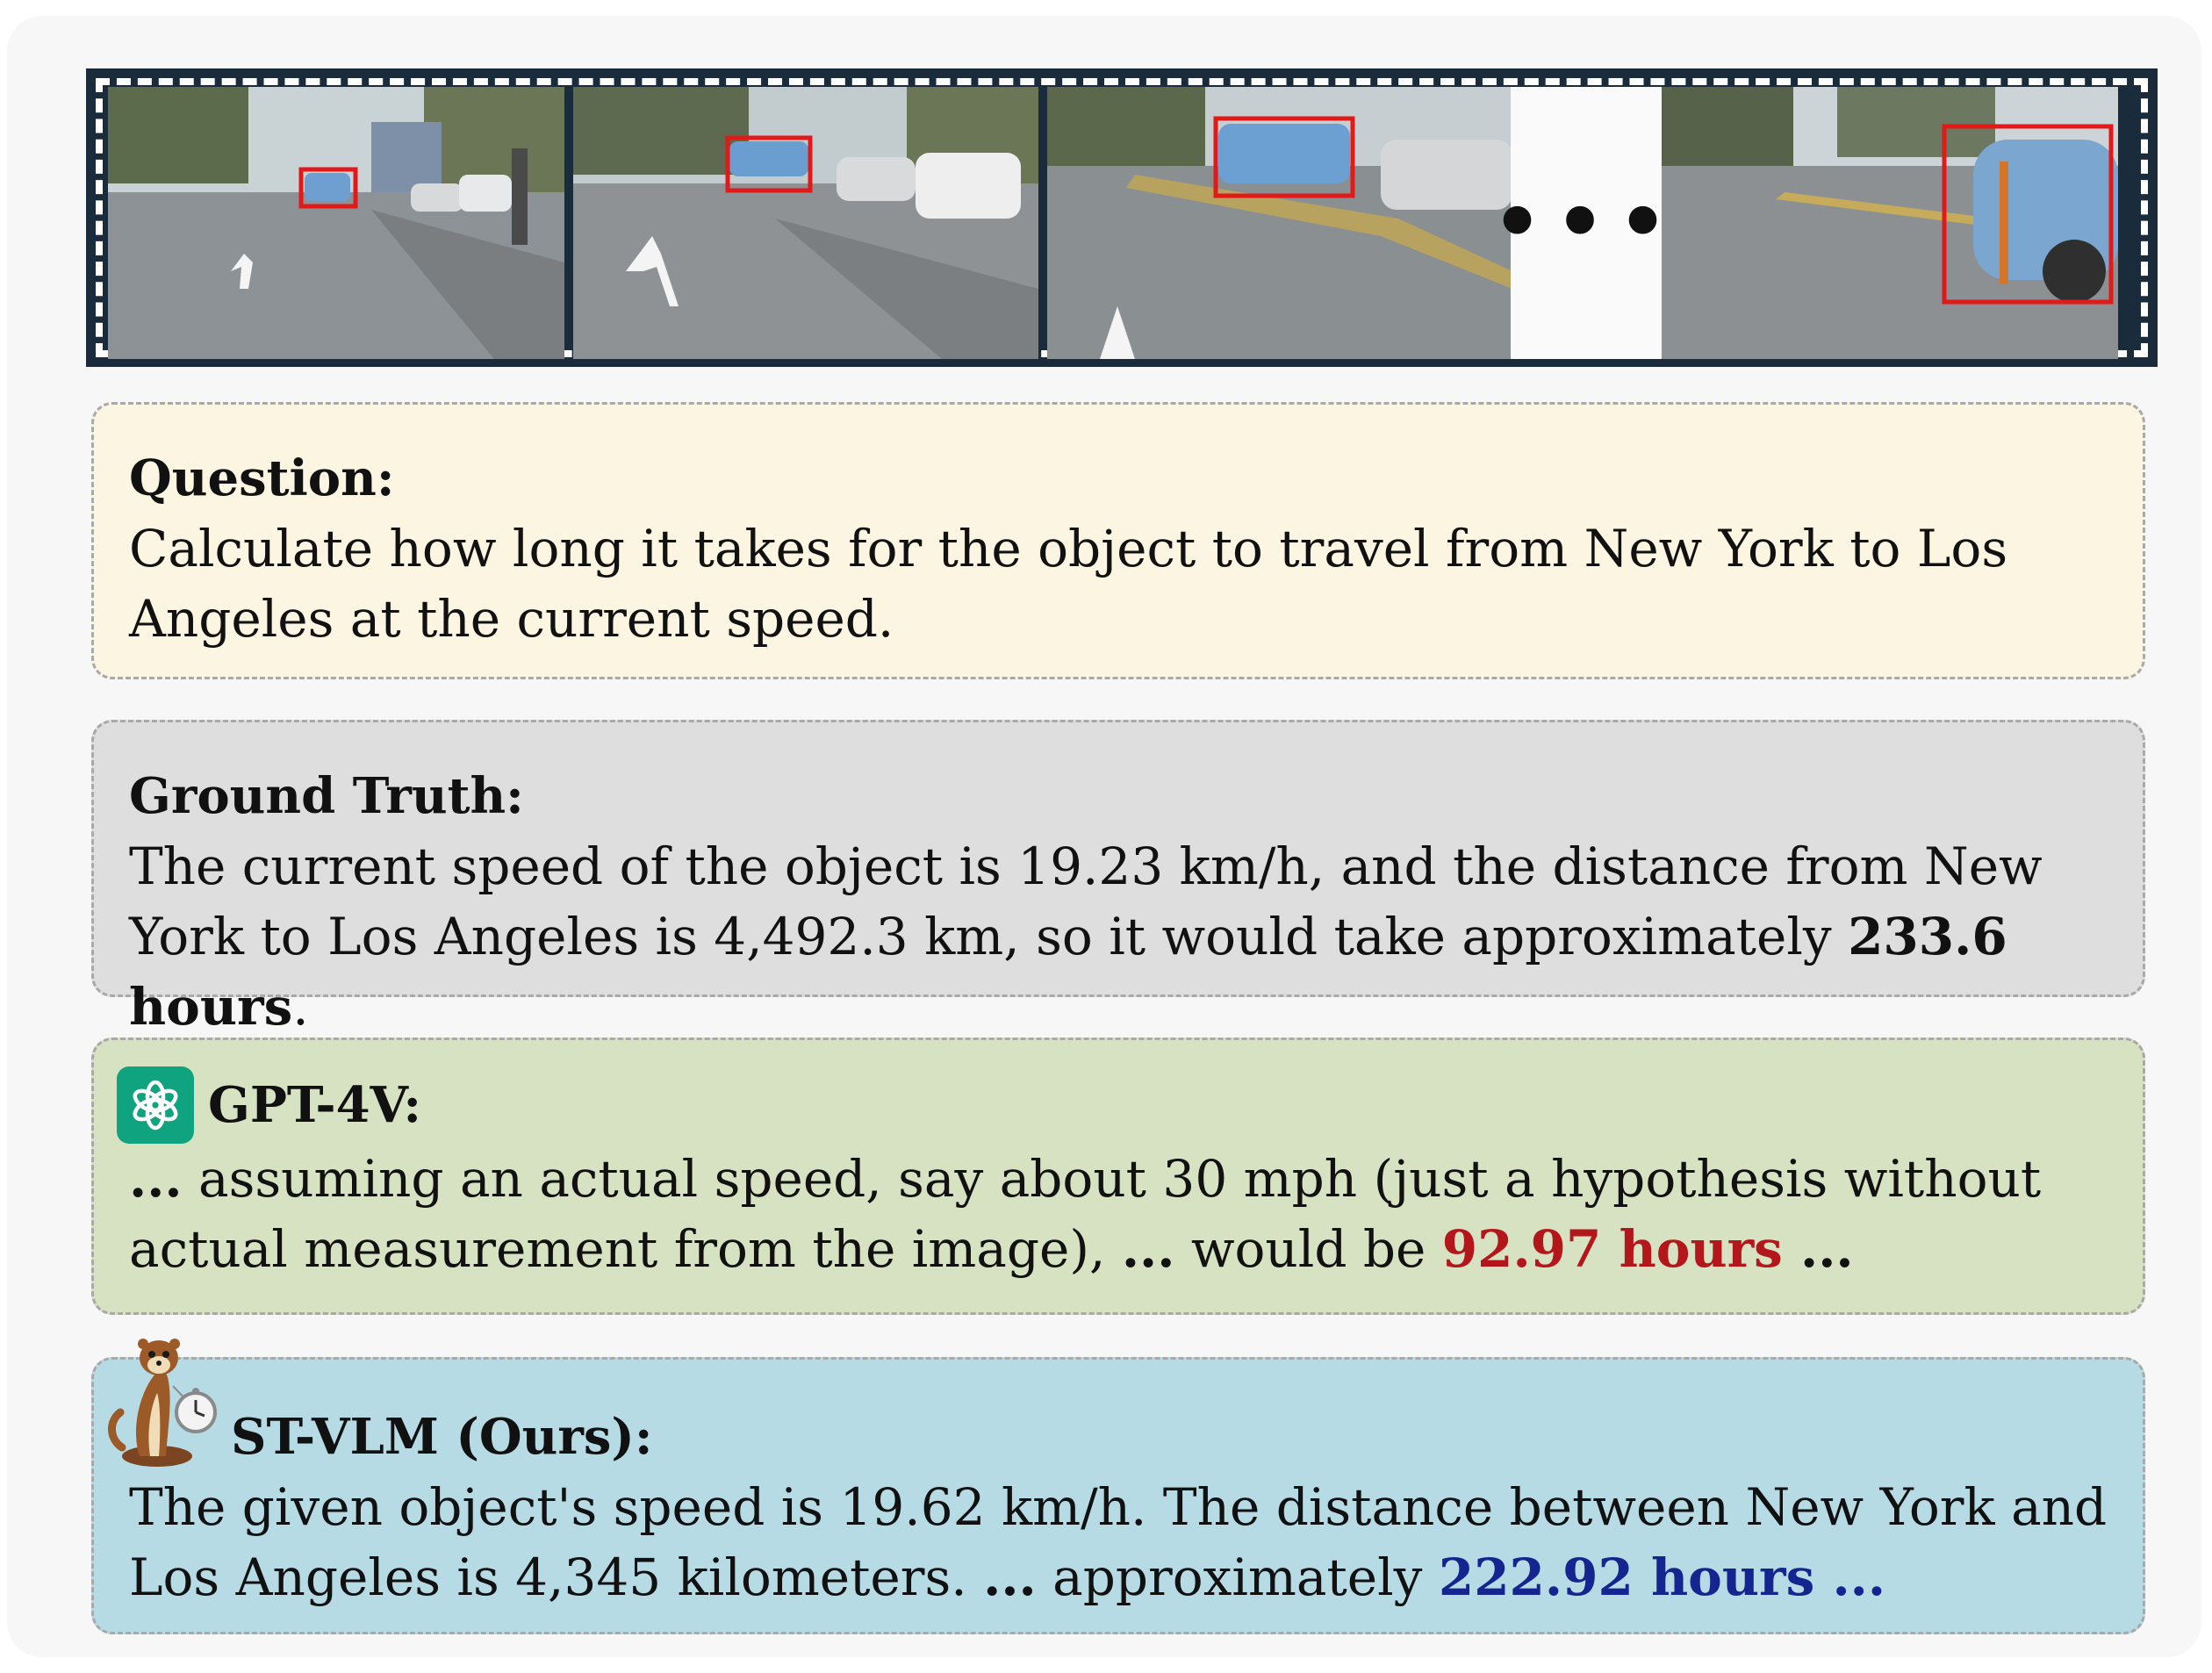 This screenshot has width=2212, height=1673. Describe the element at coordinates (326, 796) in the screenshot. I see `ground-truth-heading: Ground Truth:` at that location.